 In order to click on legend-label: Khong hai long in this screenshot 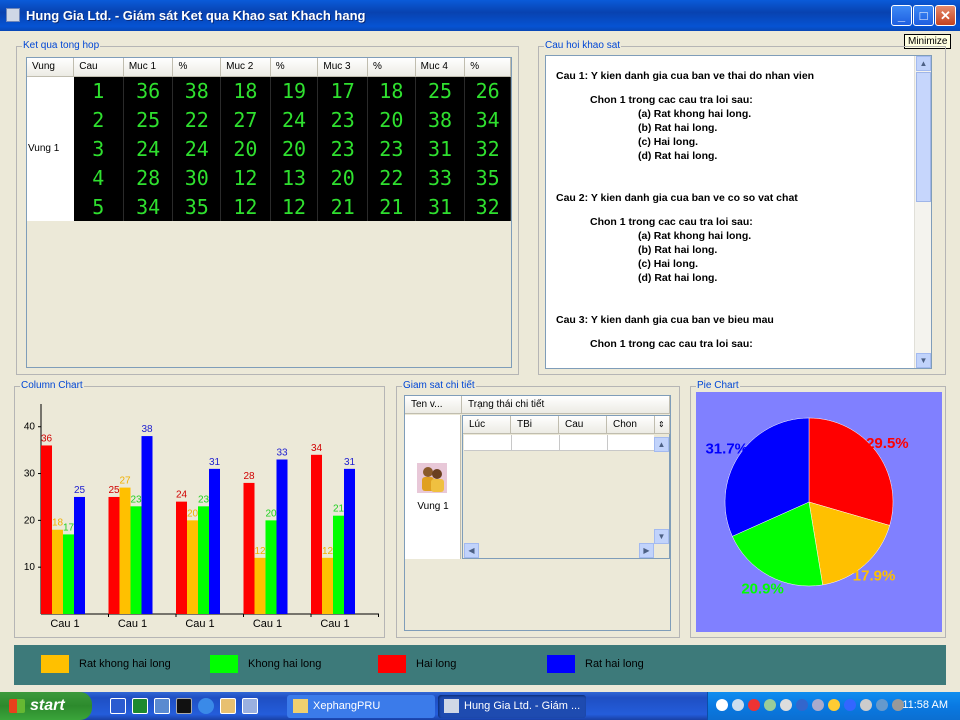, I will do `click(285, 664)`.